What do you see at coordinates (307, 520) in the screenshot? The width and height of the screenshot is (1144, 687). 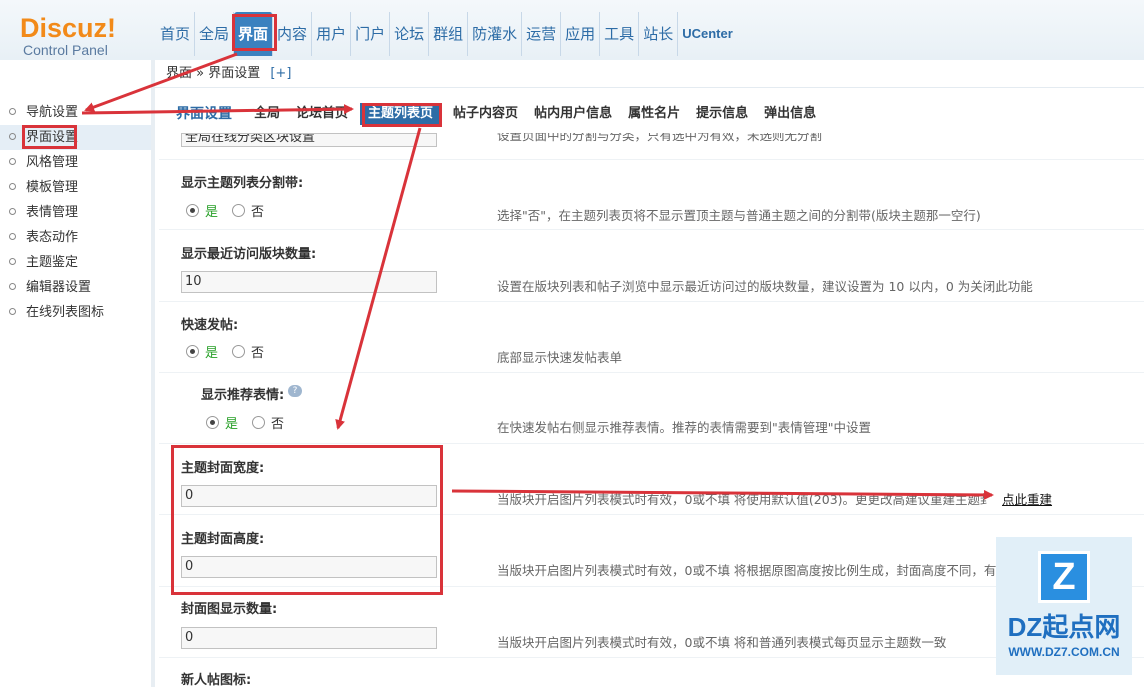 I see `highlight-box-cover-settings` at bounding box center [307, 520].